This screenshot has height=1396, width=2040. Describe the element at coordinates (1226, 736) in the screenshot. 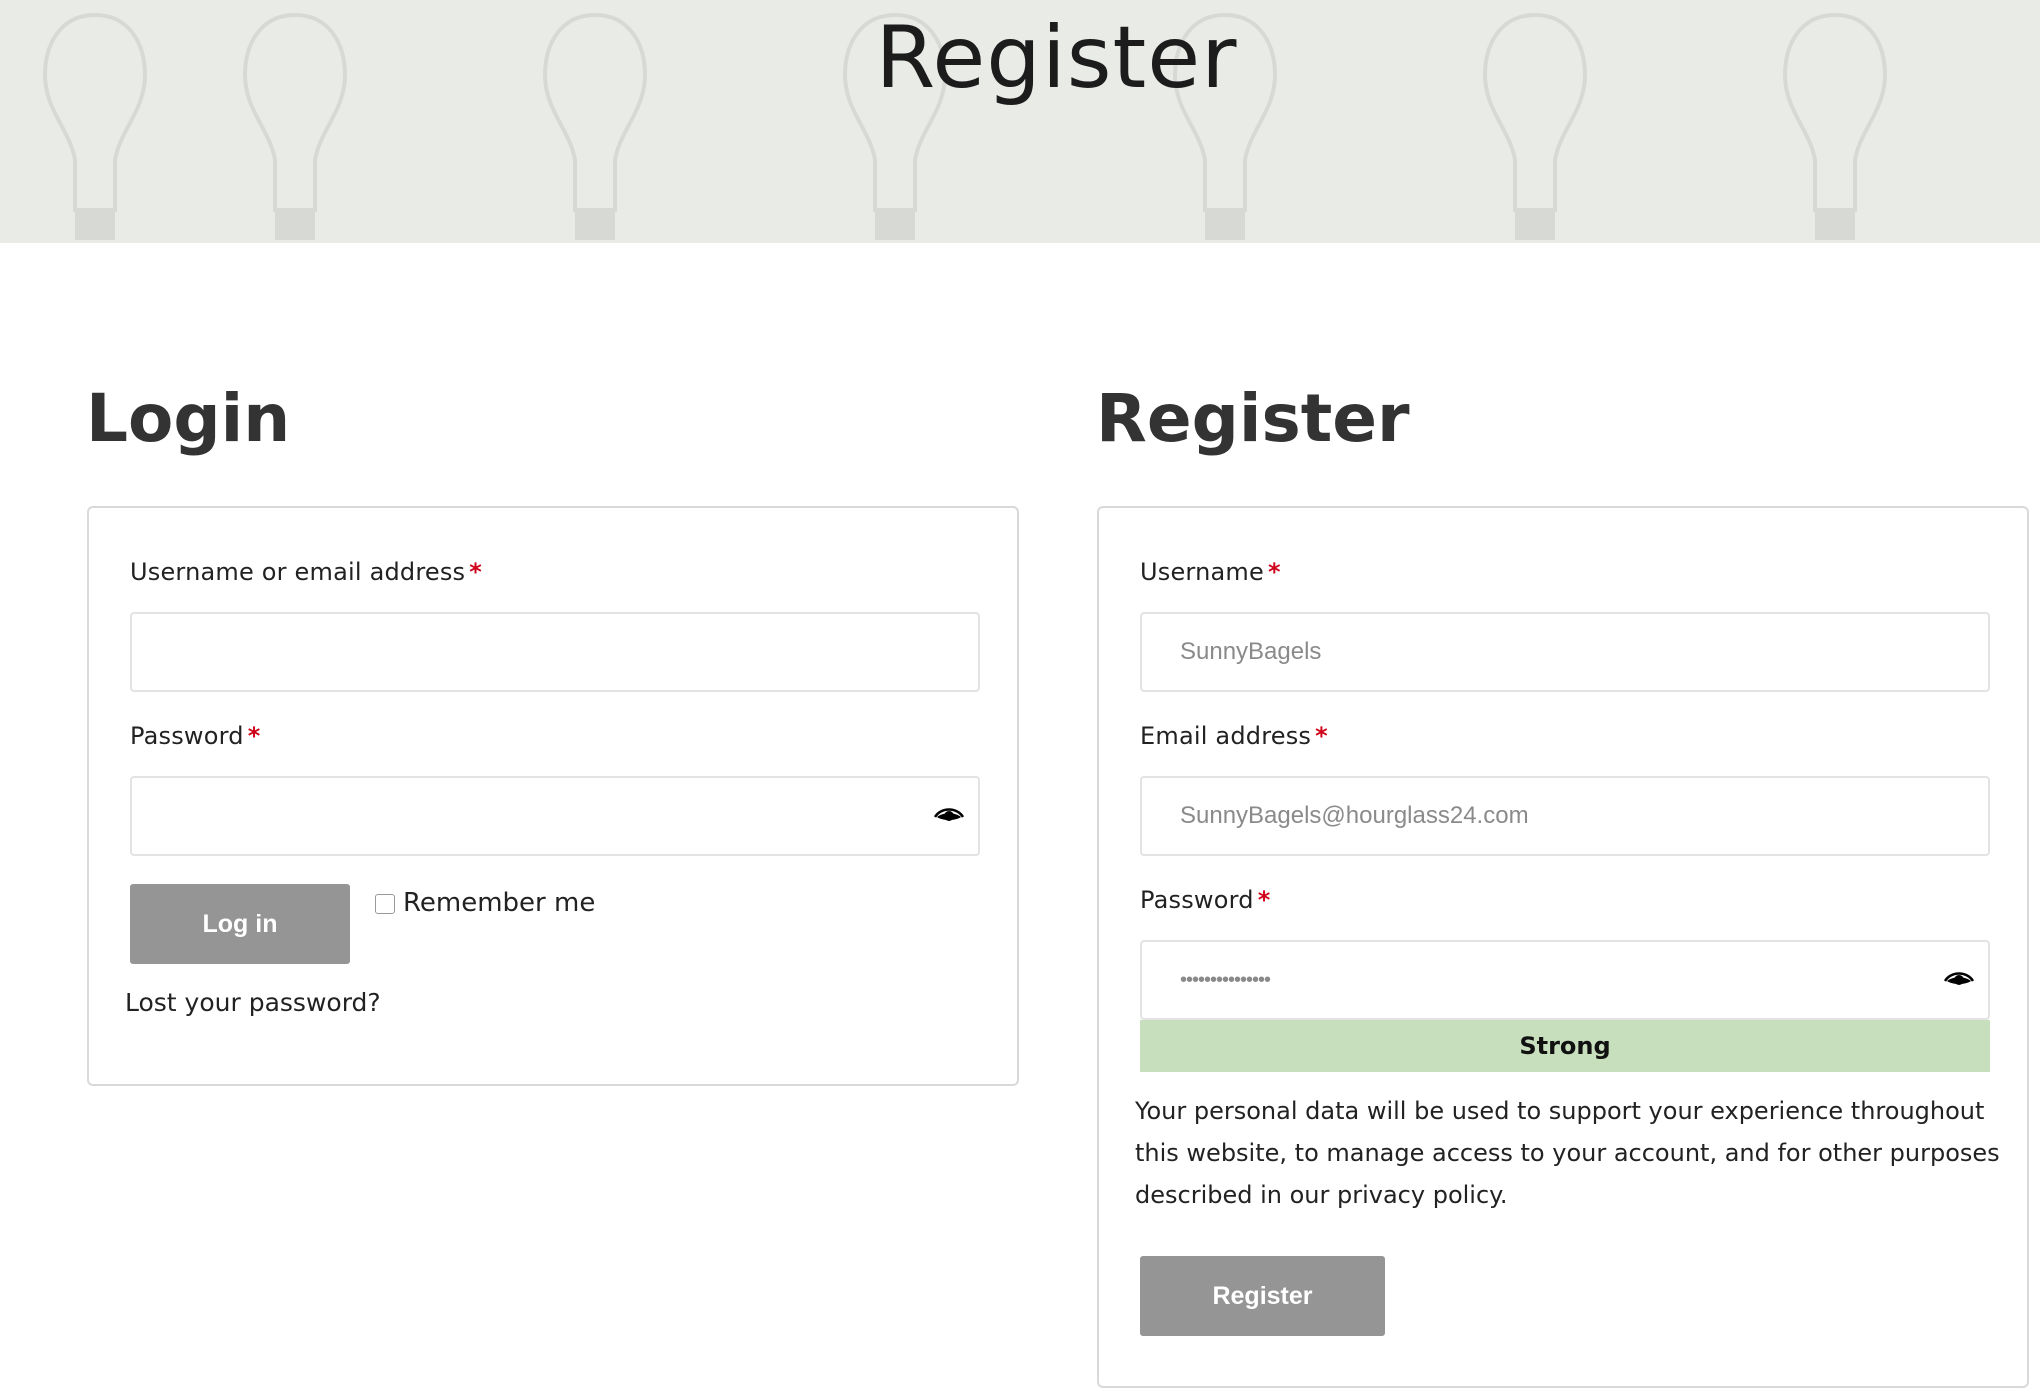

I see `register-email-label-text: Email address` at that location.